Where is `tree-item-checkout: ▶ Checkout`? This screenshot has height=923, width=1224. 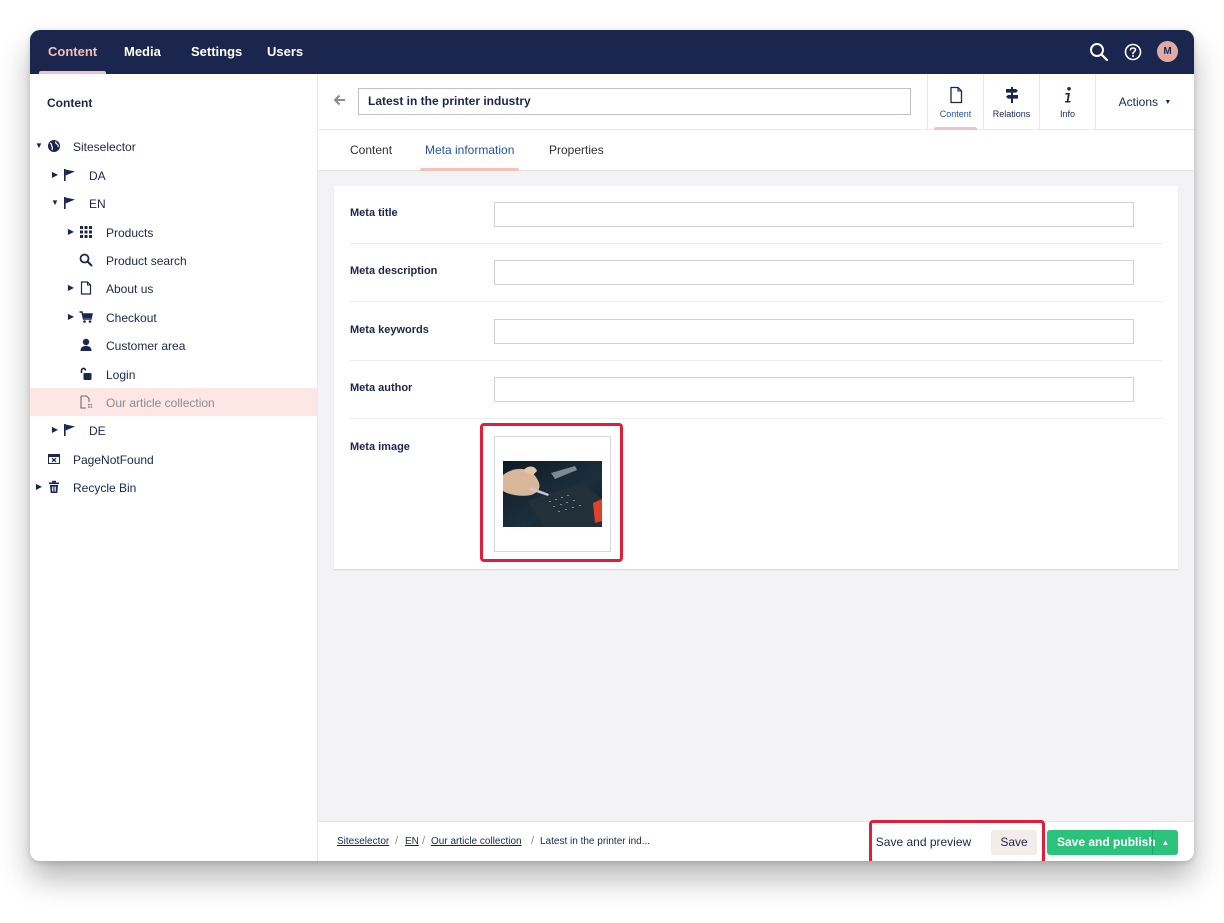
tree-item-checkout: ▶ Checkout is located at coordinates (173, 317).